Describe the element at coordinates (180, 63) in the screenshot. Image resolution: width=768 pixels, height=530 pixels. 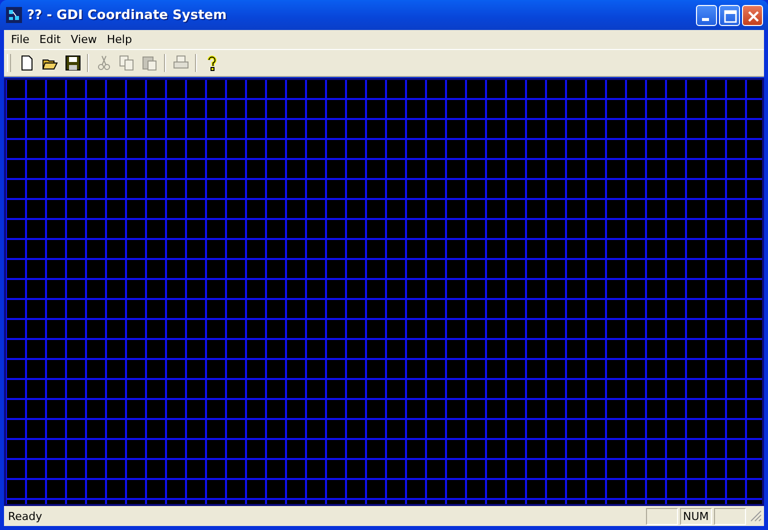
I see `printer-icon` at that location.